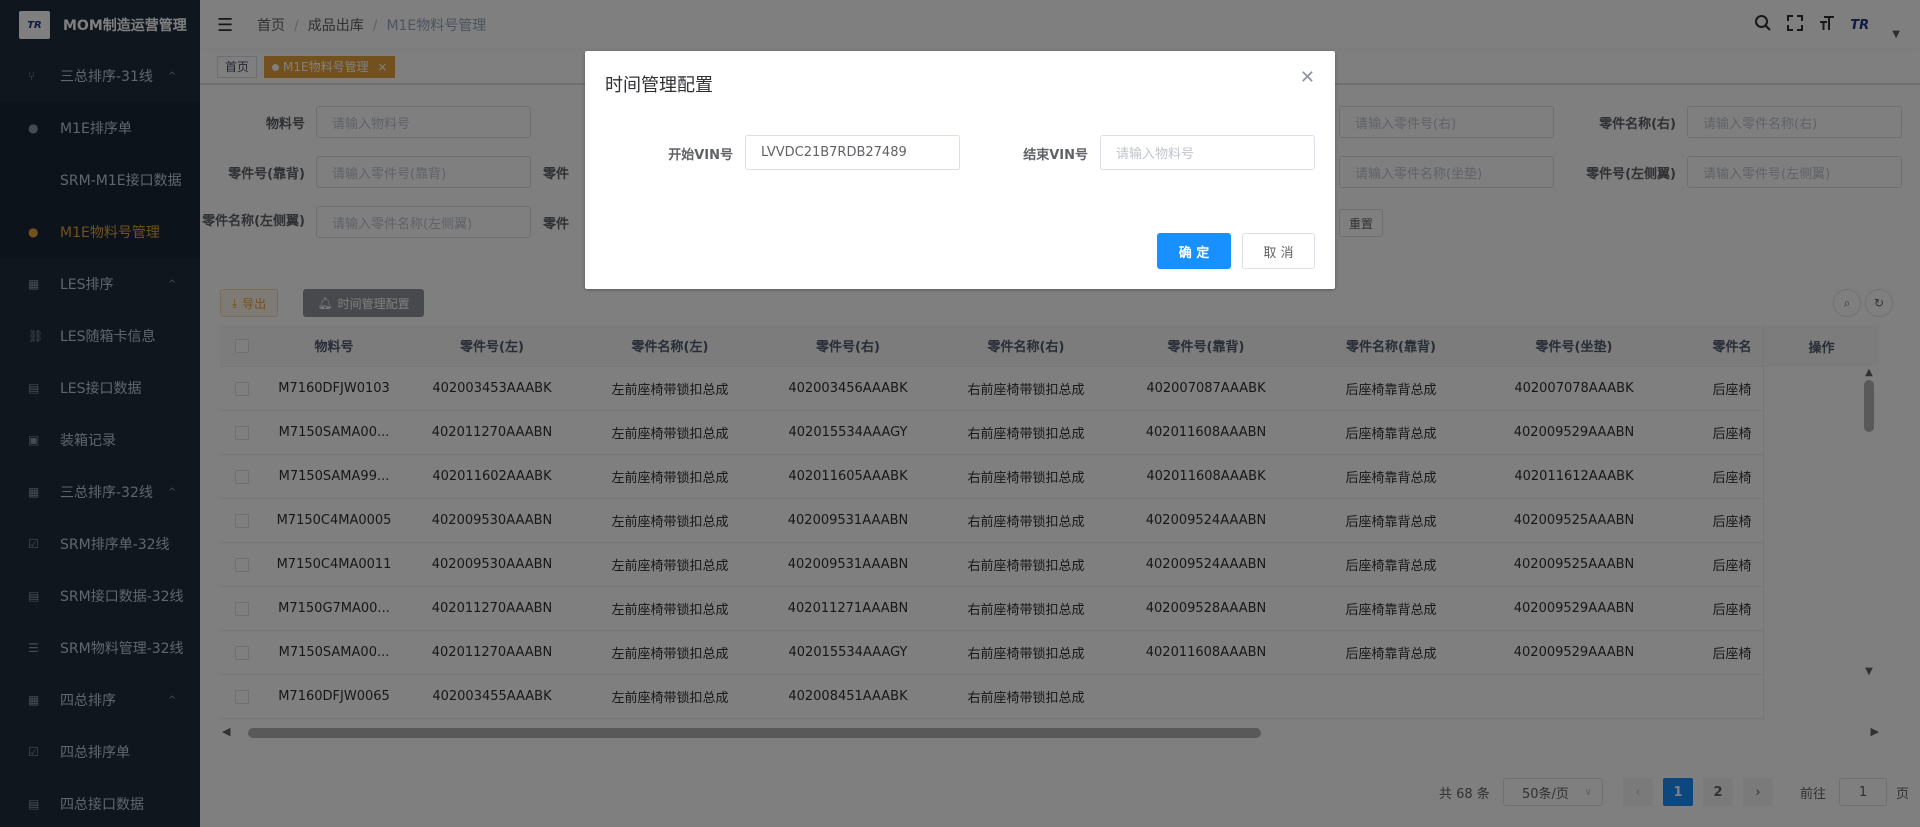 The height and width of the screenshot is (827, 1920). I want to click on confirm-button: 确 定, so click(1194, 251).